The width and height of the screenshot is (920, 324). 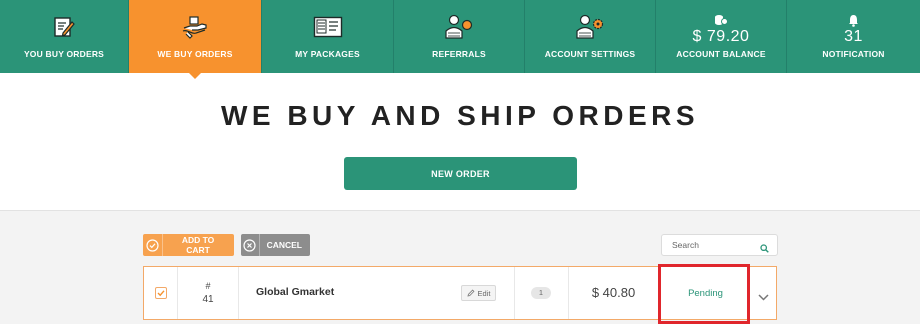 I want to click on nav-account-settings: ACCOUNT SETTINGS, so click(x=590, y=36).